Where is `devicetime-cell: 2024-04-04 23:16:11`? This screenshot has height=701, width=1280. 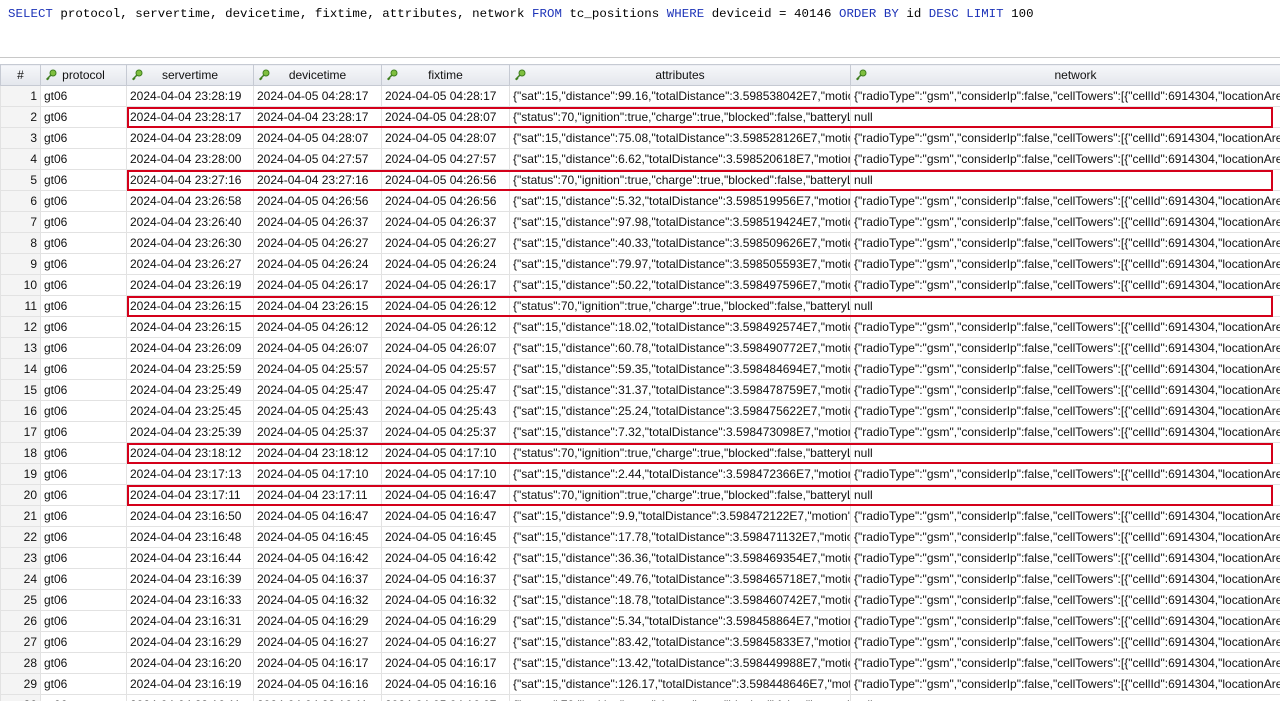
devicetime-cell: 2024-04-04 23:16:11 is located at coordinates (317, 697).